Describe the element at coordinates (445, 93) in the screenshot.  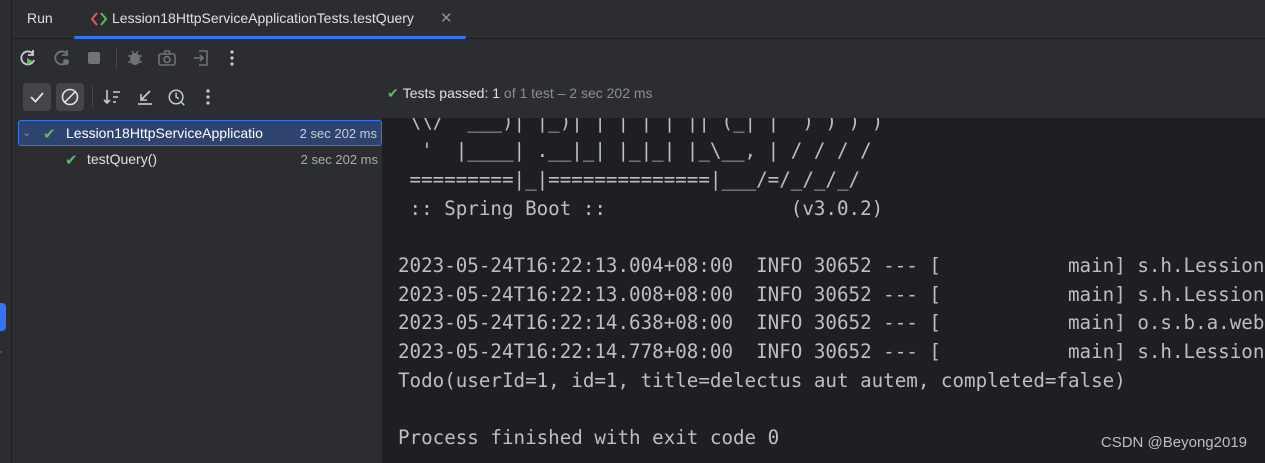
I see `status-label: Tests passed:` at that location.